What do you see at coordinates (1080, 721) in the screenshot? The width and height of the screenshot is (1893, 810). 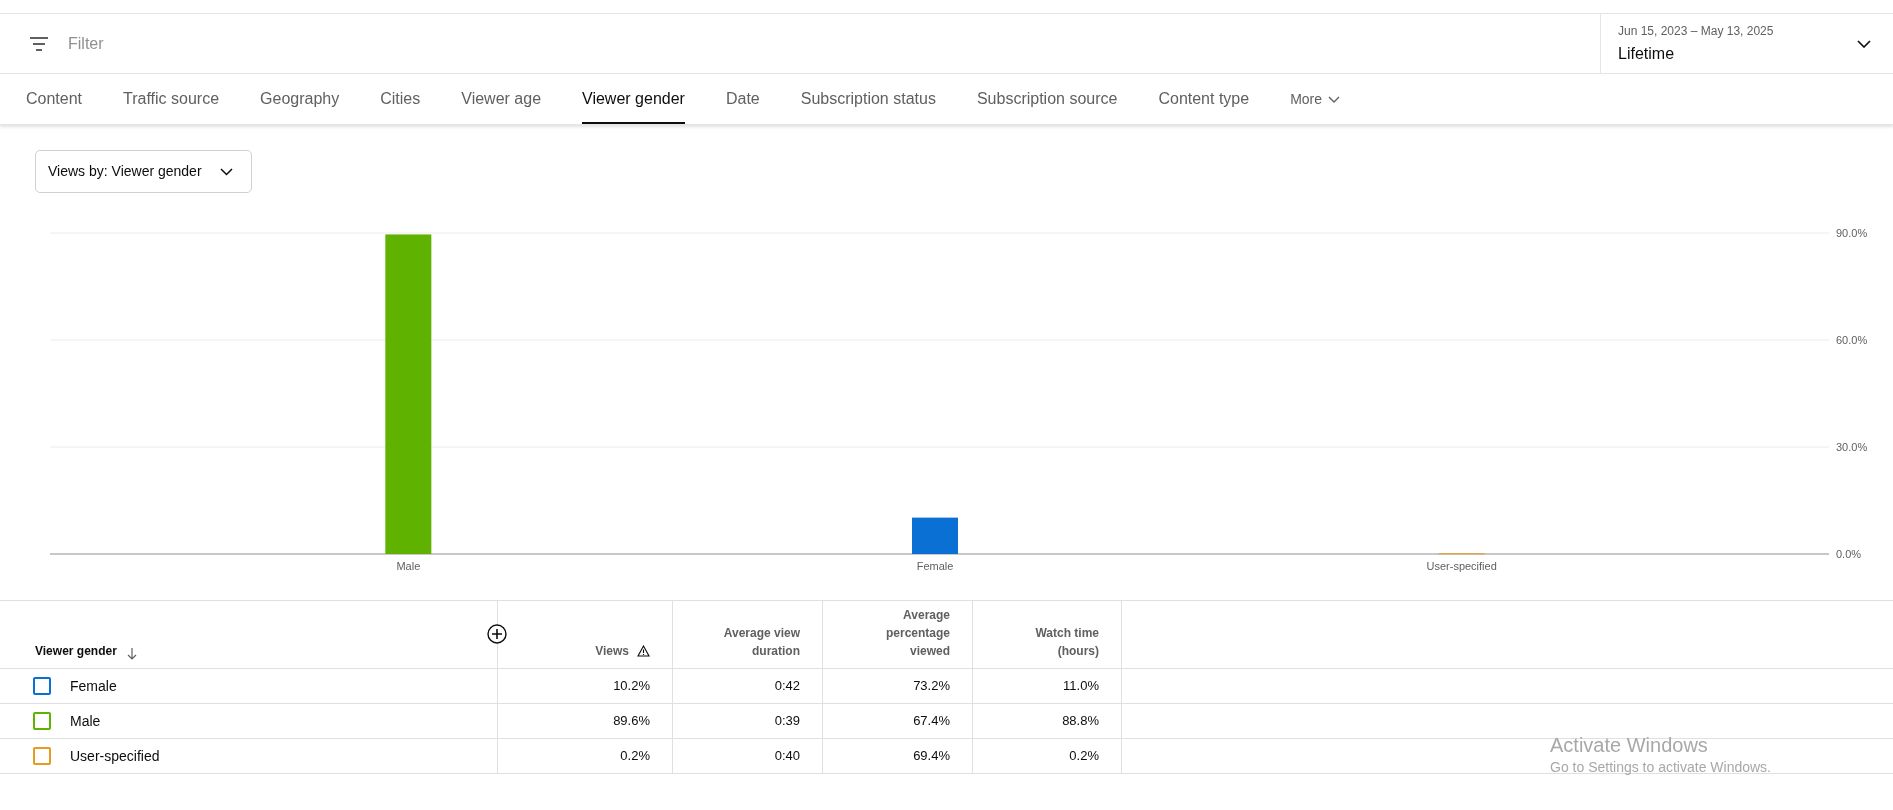 I see `table-cell-text: 88.8%` at bounding box center [1080, 721].